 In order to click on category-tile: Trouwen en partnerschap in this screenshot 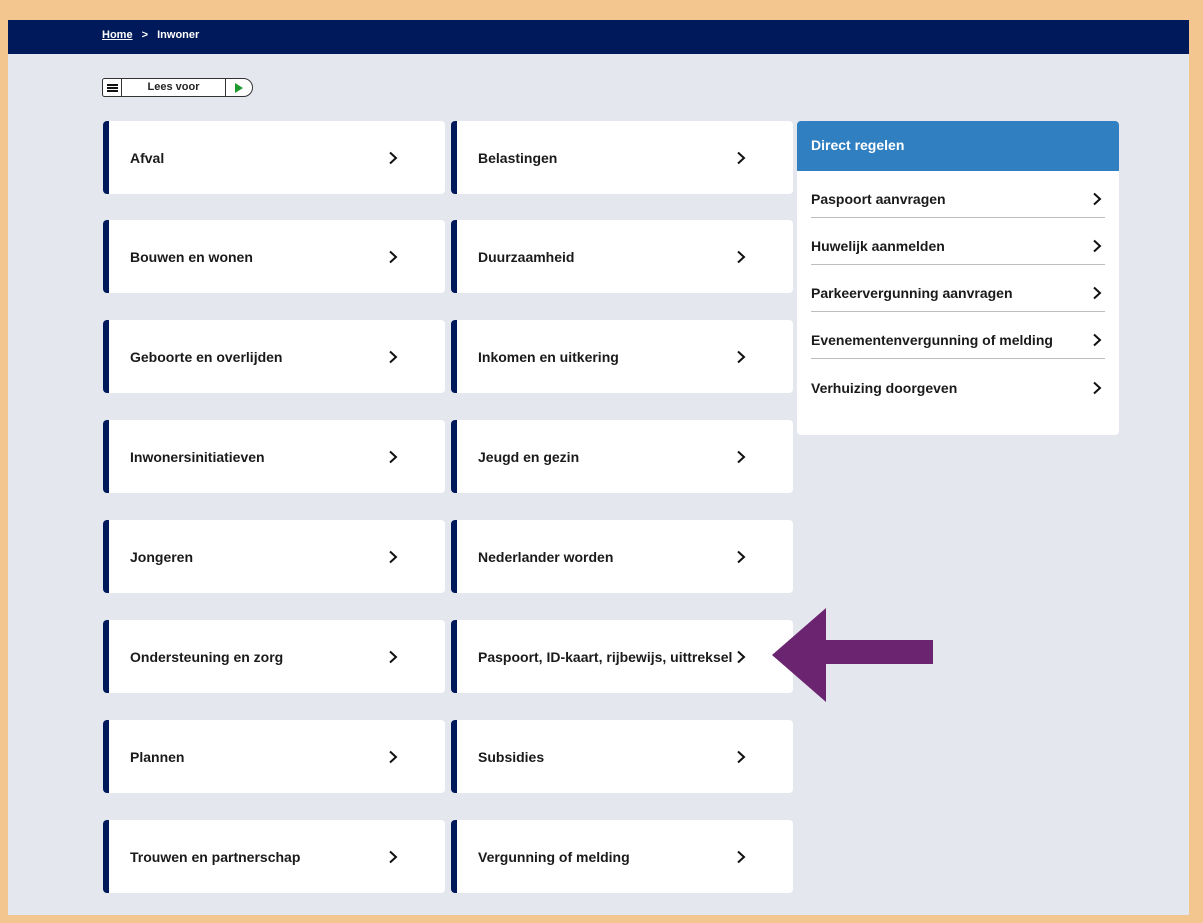, I will do `click(274, 856)`.